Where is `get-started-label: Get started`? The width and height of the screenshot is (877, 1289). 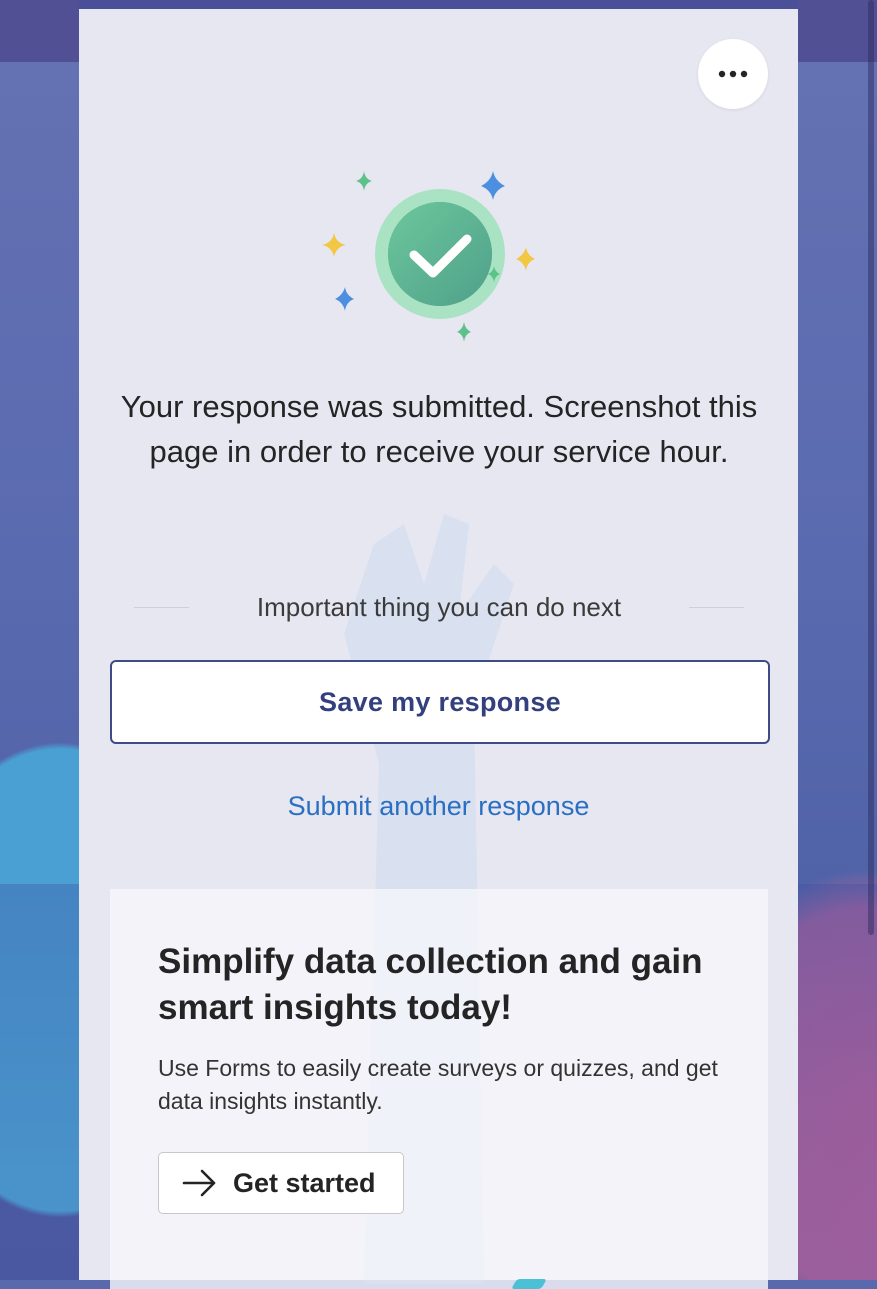
get-started-label: Get started is located at coordinates (304, 1182).